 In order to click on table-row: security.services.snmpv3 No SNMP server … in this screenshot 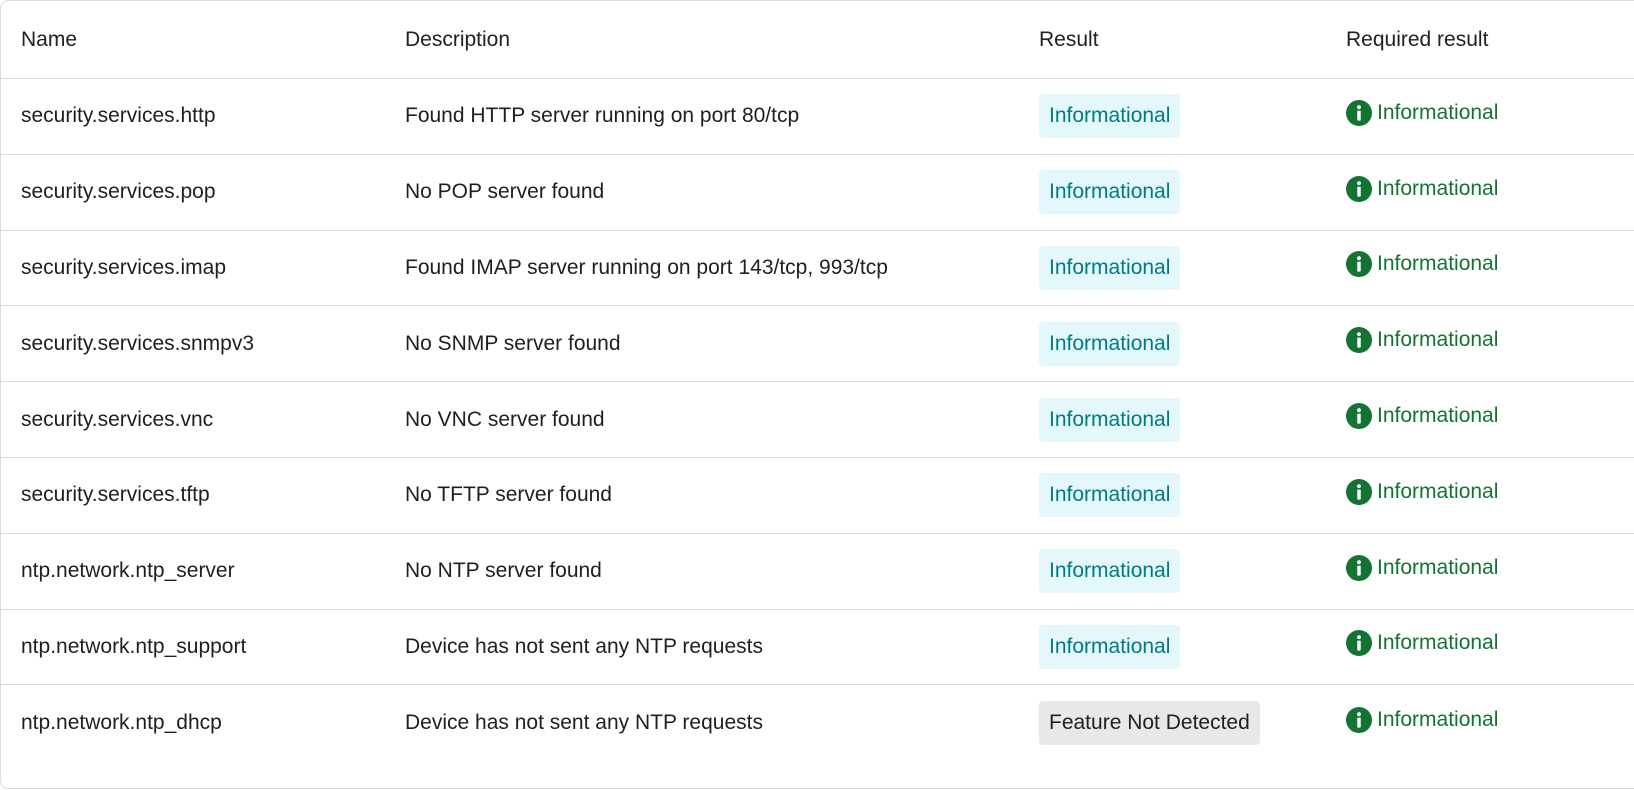, I will do `click(817, 344)`.